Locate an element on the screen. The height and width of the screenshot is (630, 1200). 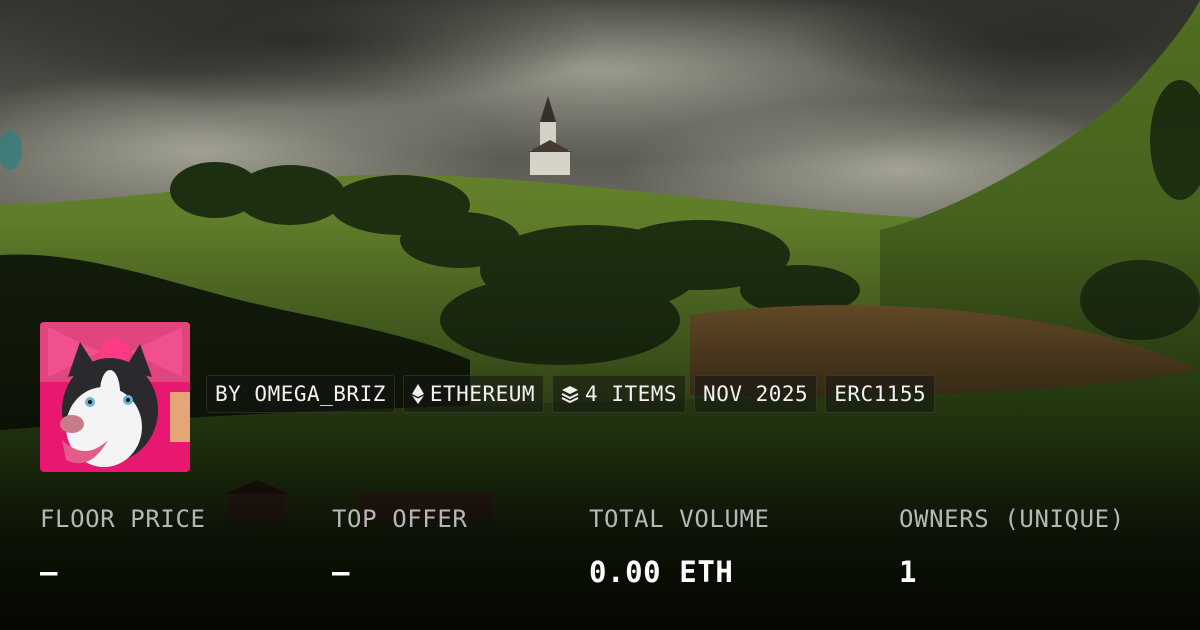
date-chip-label: NOV 2025 is located at coordinates (756, 394).